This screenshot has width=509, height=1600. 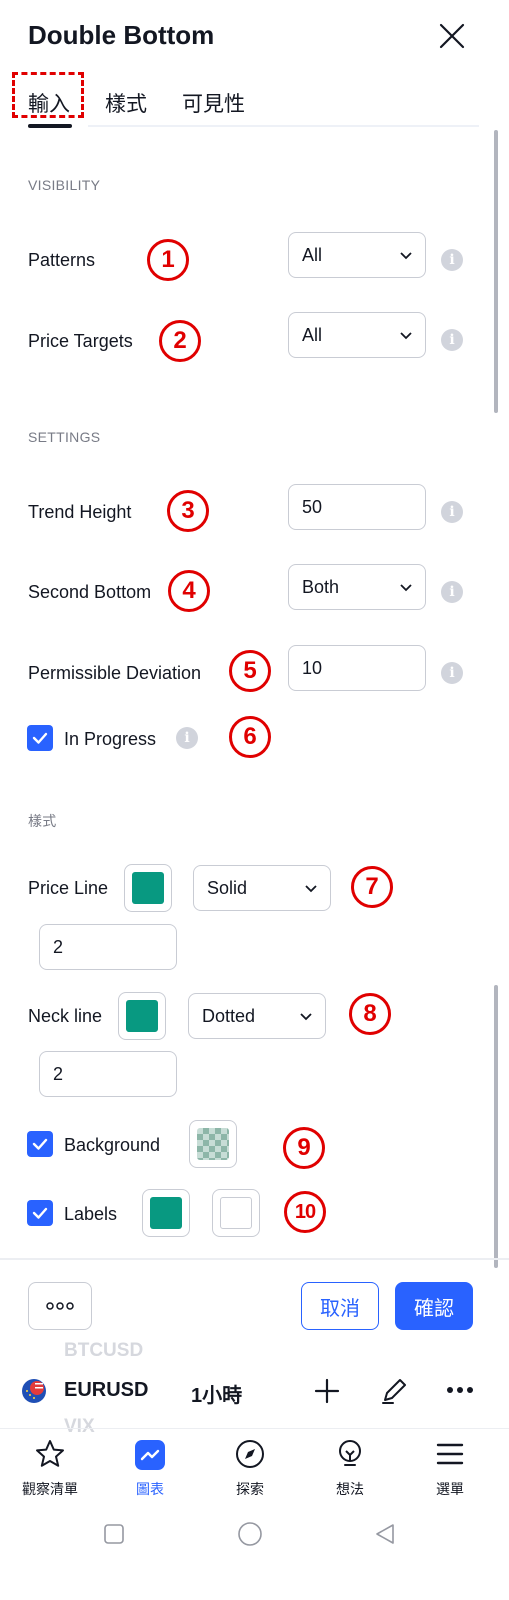 What do you see at coordinates (34, 1391) in the screenshot?
I see `flag-icon` at bounding box center [34, 1391].